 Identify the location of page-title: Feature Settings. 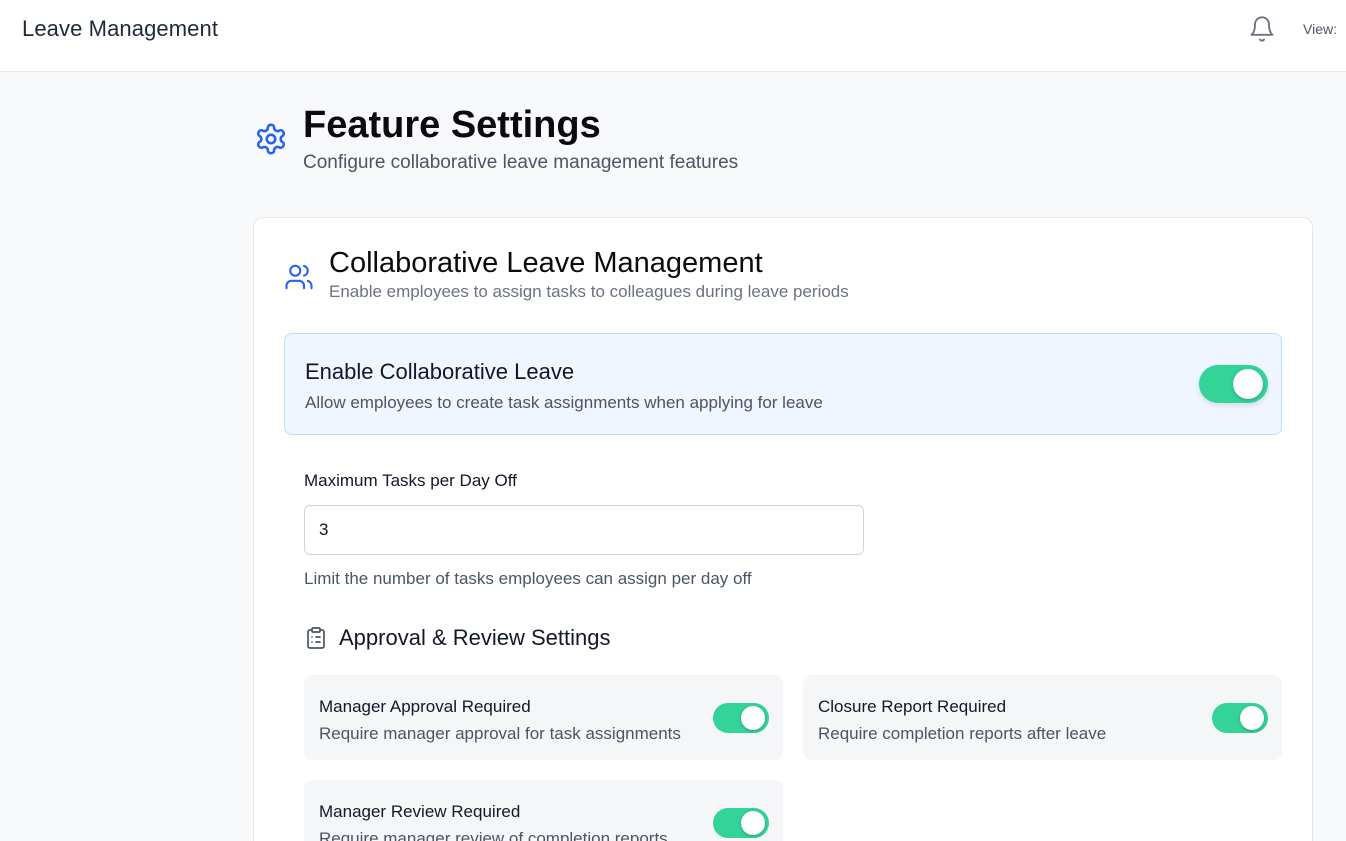
(452, 125).